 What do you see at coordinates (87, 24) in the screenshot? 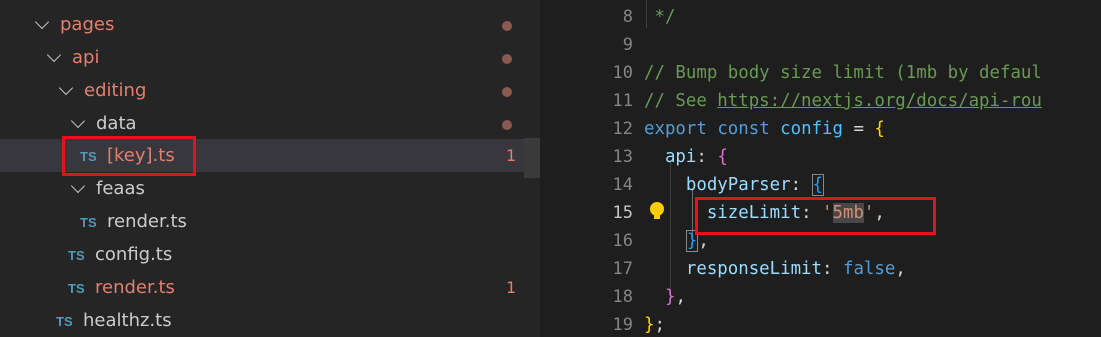
I see `tree-item-label: pages` at bounding box center [87, 24].